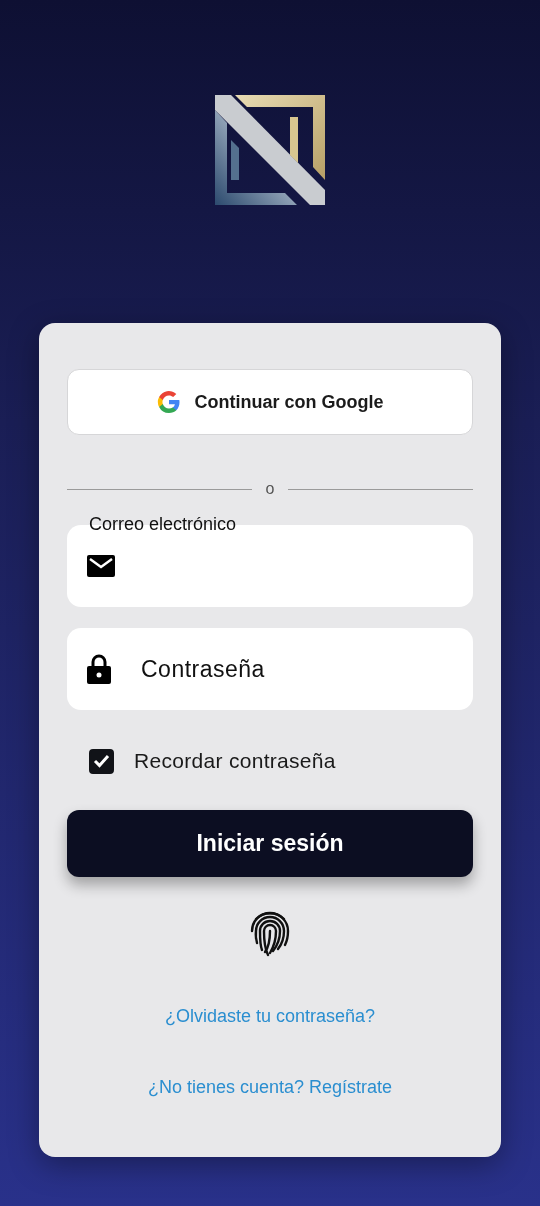 The height and width of the screenshot is (1206, 540). I want to click on logo-icon, so click(270, 150).